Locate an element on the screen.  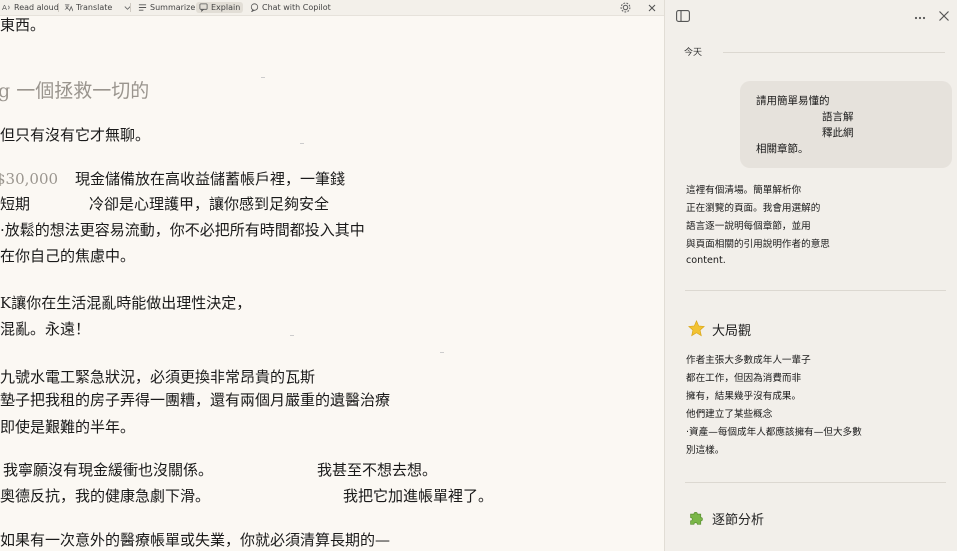
reply-line: 正在瀏覽的頁面。我會用選解的 is located at coordinates (753, 208).